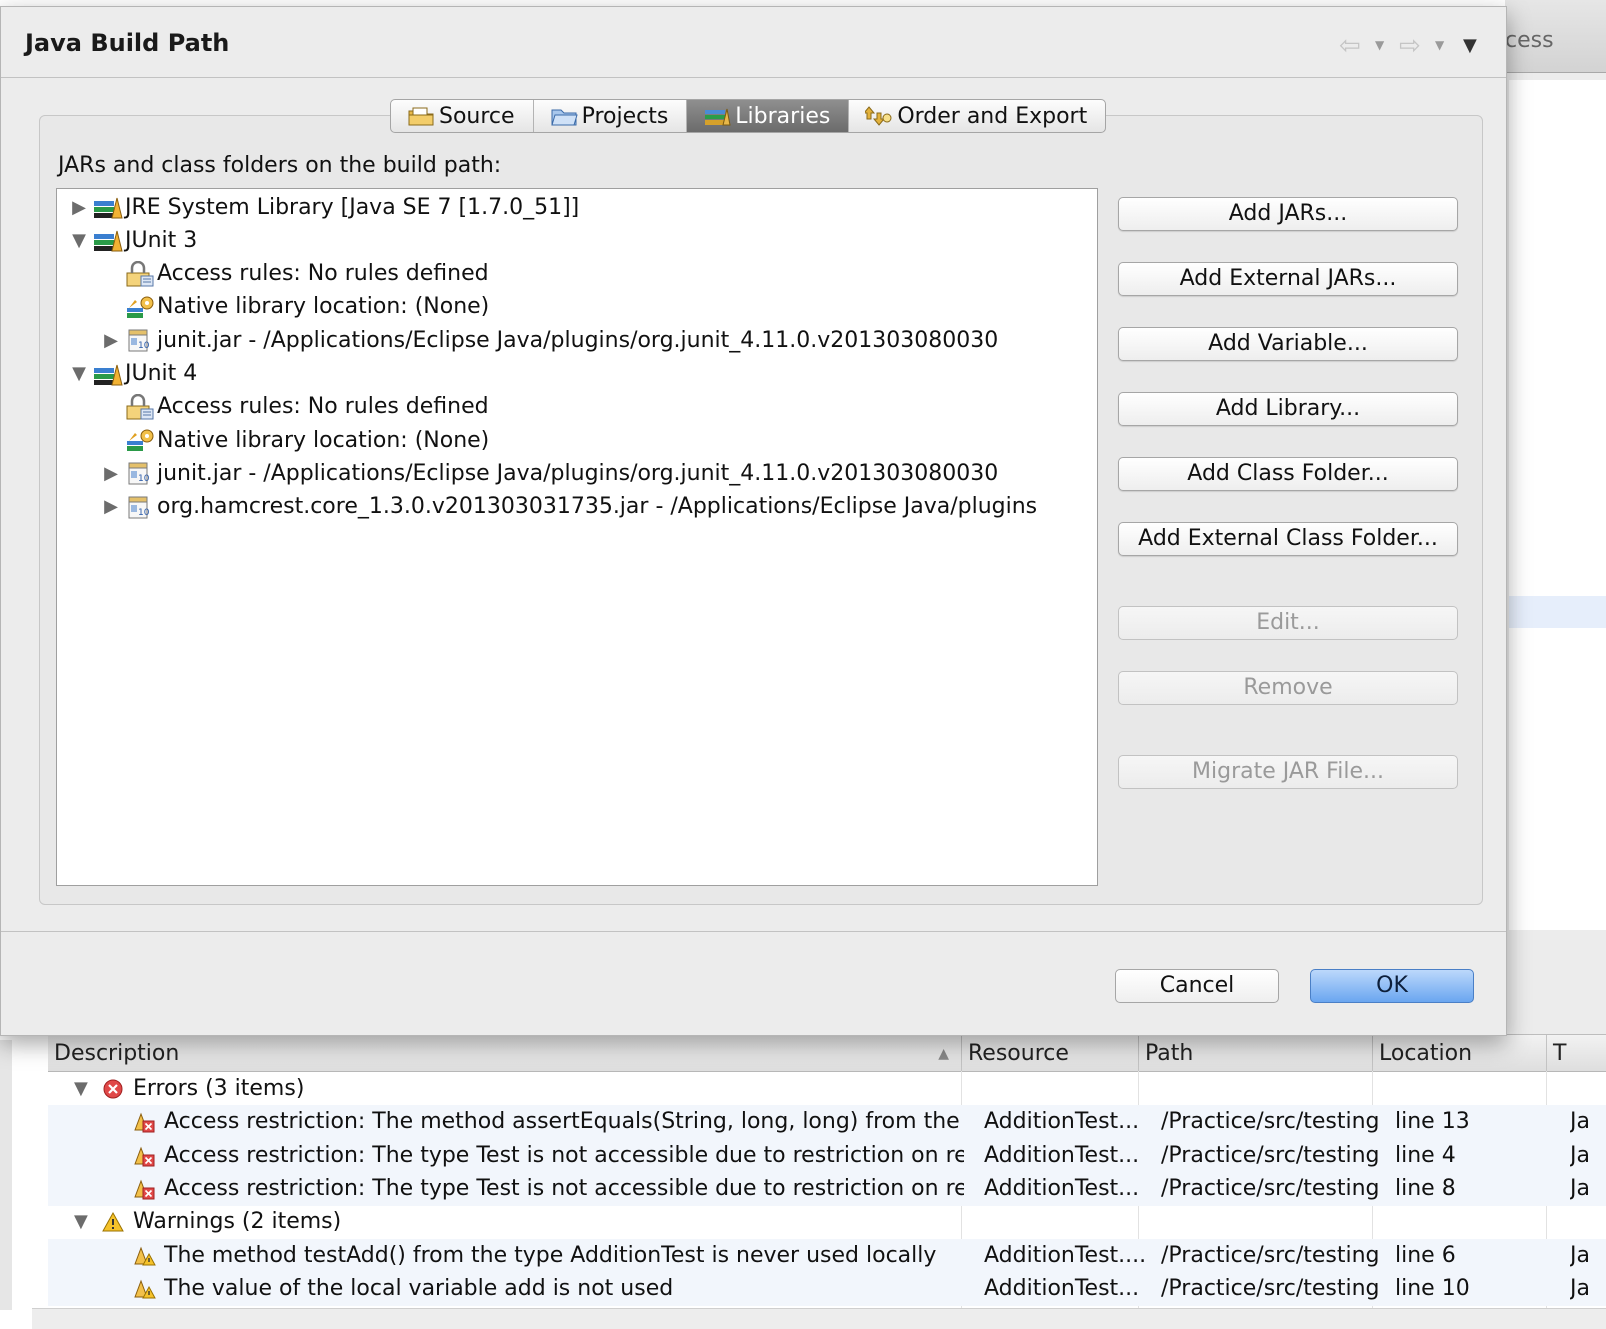 This screenshot has height=1329, width=1606. What do you see at coordinates (127, 43) in the screenshot?
I see `dialog-title: Java Build Path` at bounding box center [127, 43].